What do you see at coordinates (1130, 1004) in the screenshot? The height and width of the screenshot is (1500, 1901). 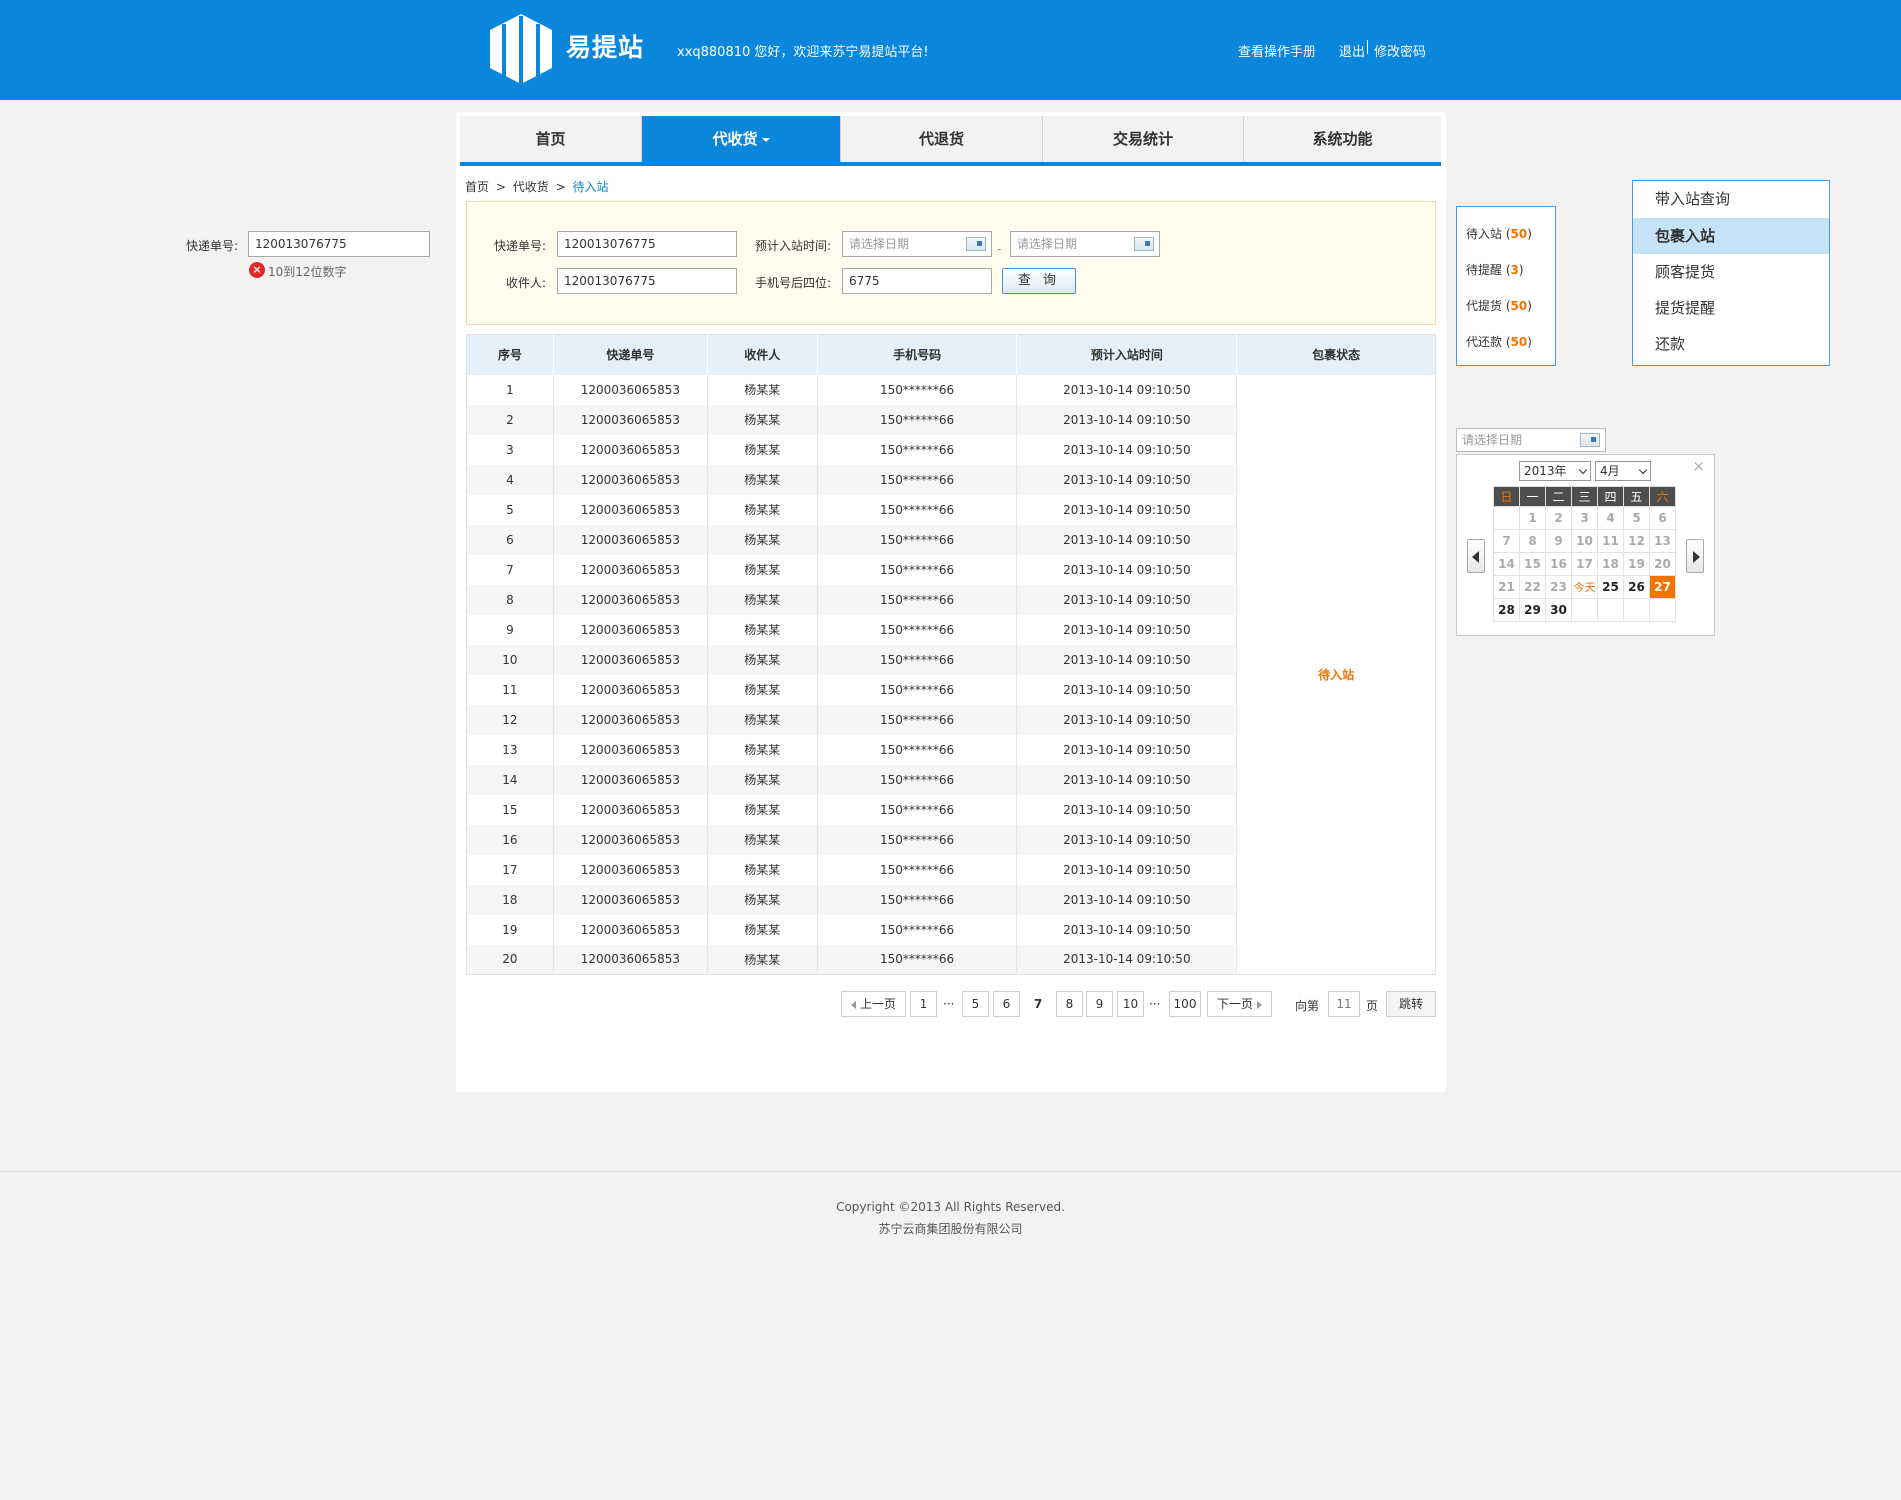 I see `page-button: 10` at bounding box center [1130, 1004].